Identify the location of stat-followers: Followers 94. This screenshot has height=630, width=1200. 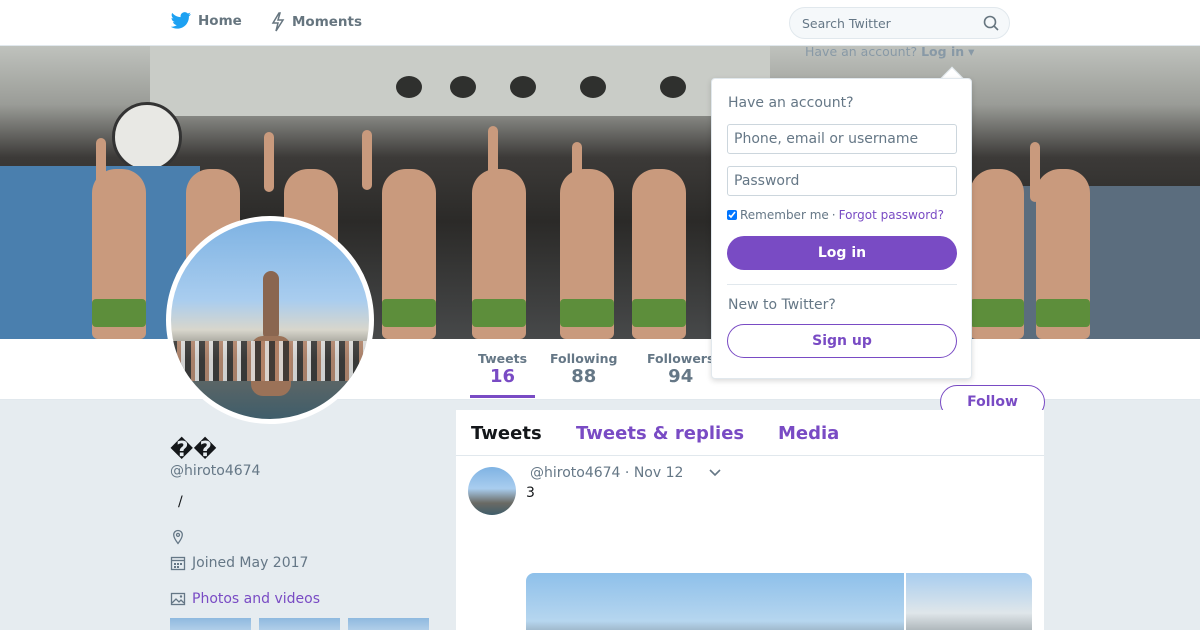
(680, 369).